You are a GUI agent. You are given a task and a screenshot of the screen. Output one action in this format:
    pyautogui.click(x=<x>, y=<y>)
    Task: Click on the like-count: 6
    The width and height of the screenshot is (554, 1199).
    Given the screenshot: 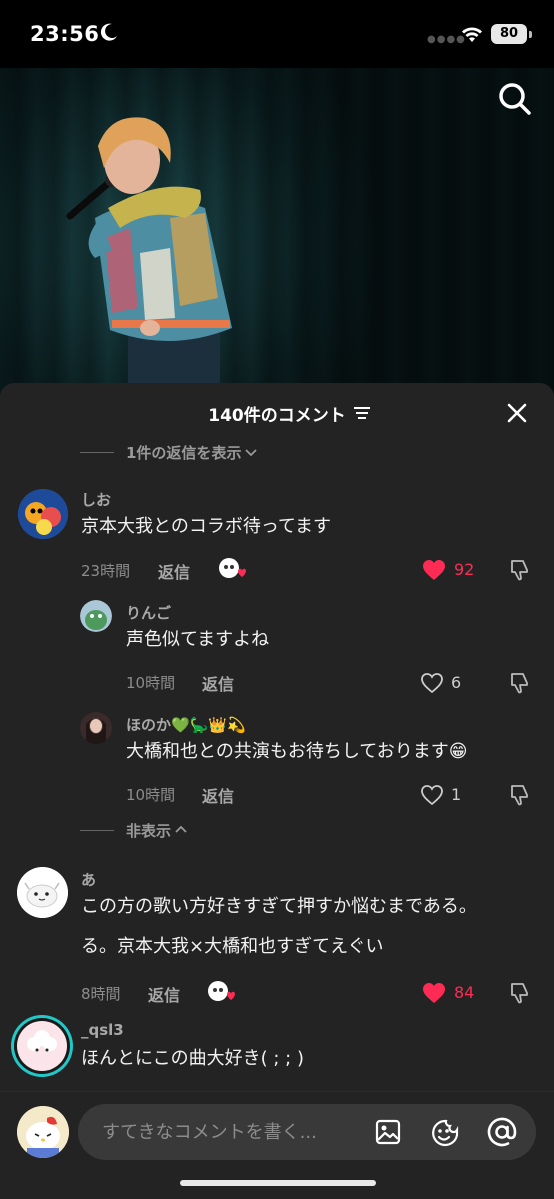 What is the action you would take?
    pyautogui.click(x=456, y=682)
    